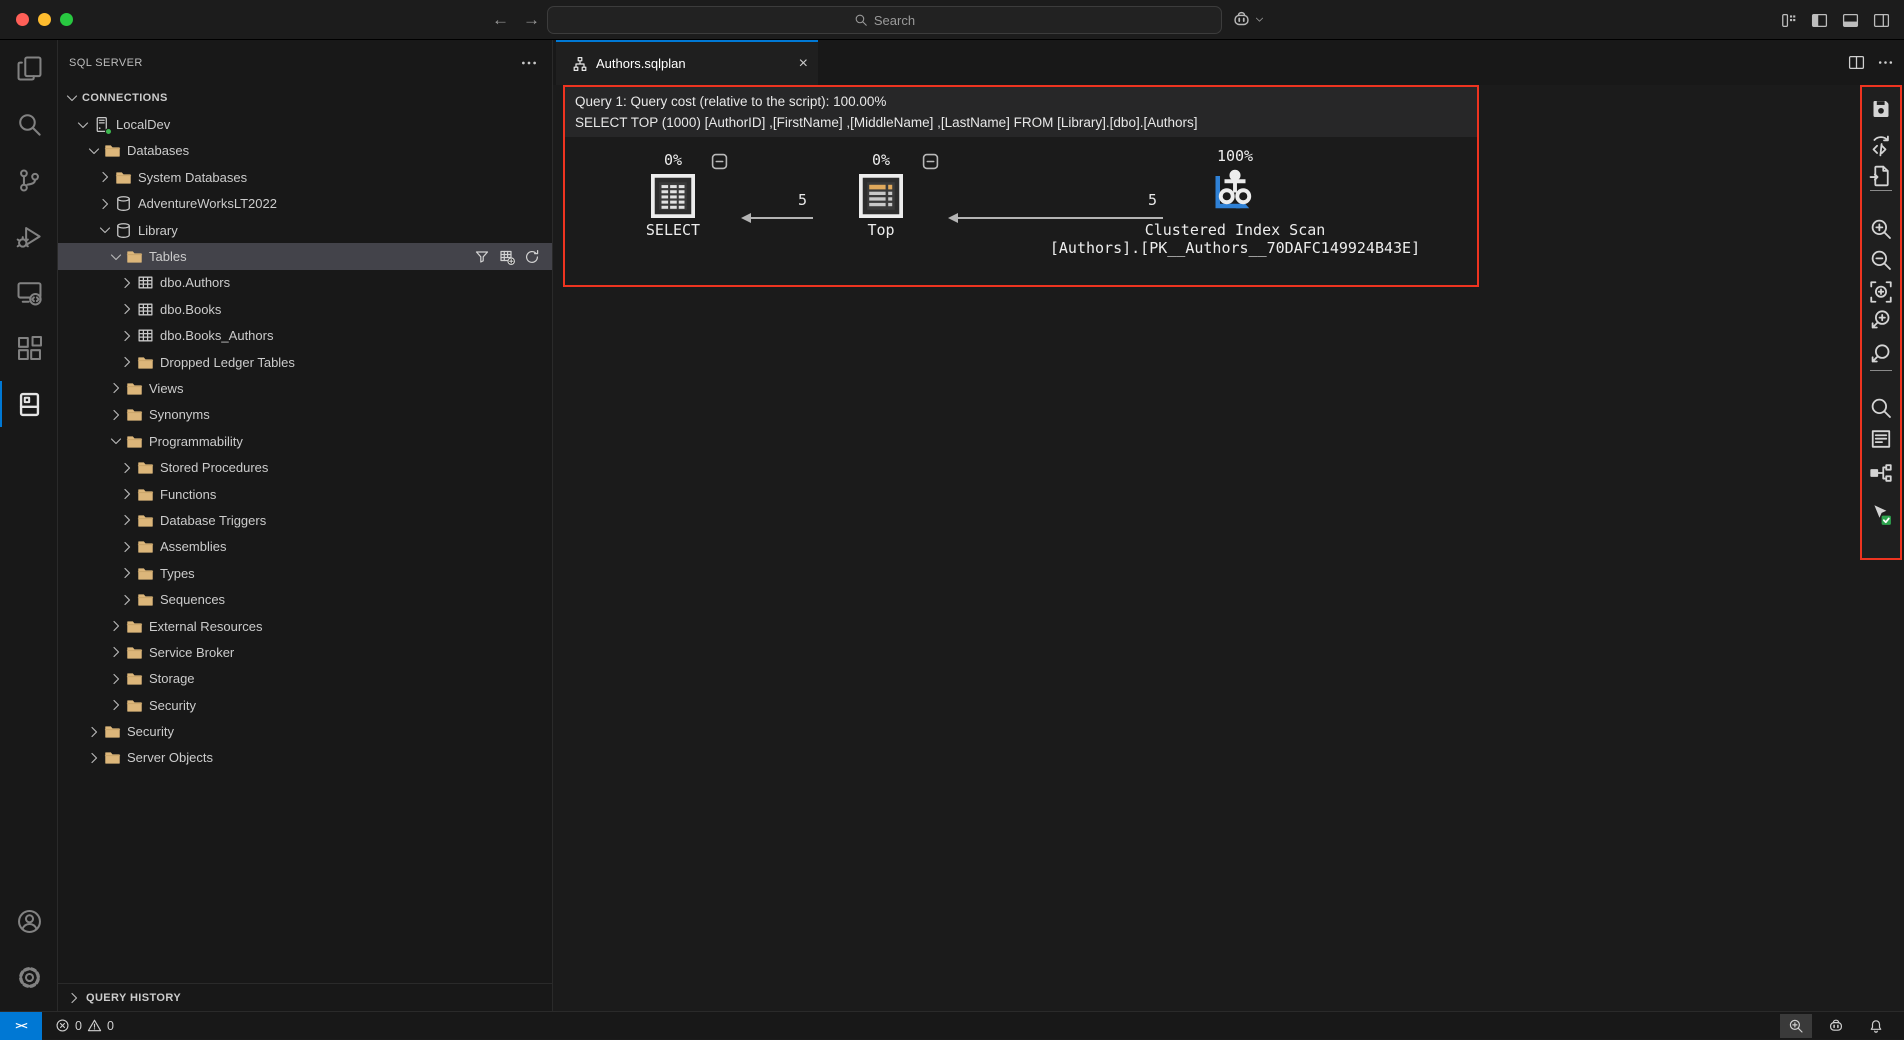  I want to click on toggle-tooltips-icon, so click(1881, 515).